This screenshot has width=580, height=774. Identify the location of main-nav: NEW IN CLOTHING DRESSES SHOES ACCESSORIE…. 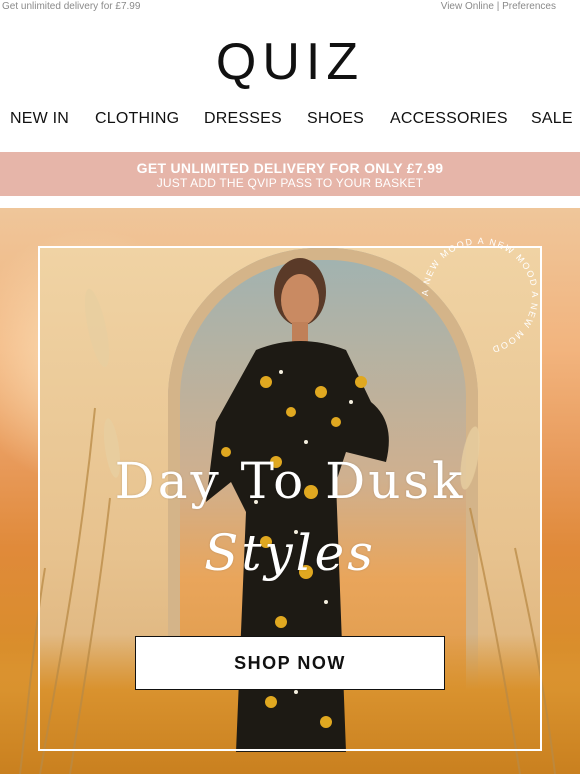
(290, 122).